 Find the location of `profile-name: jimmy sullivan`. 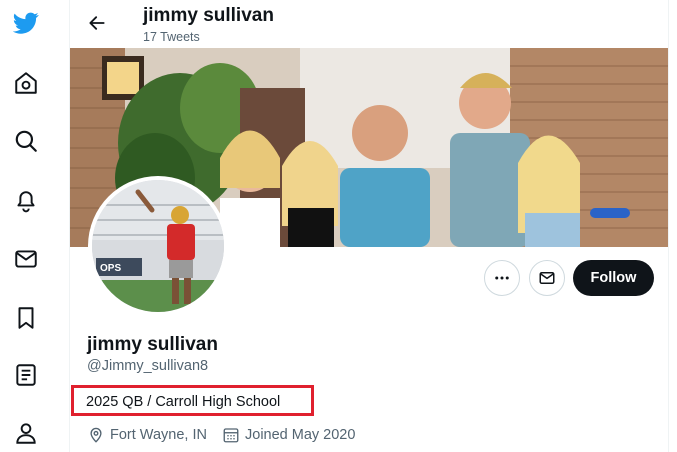

profile-name: jimmy sullivan is located at coordinates (152, 344).